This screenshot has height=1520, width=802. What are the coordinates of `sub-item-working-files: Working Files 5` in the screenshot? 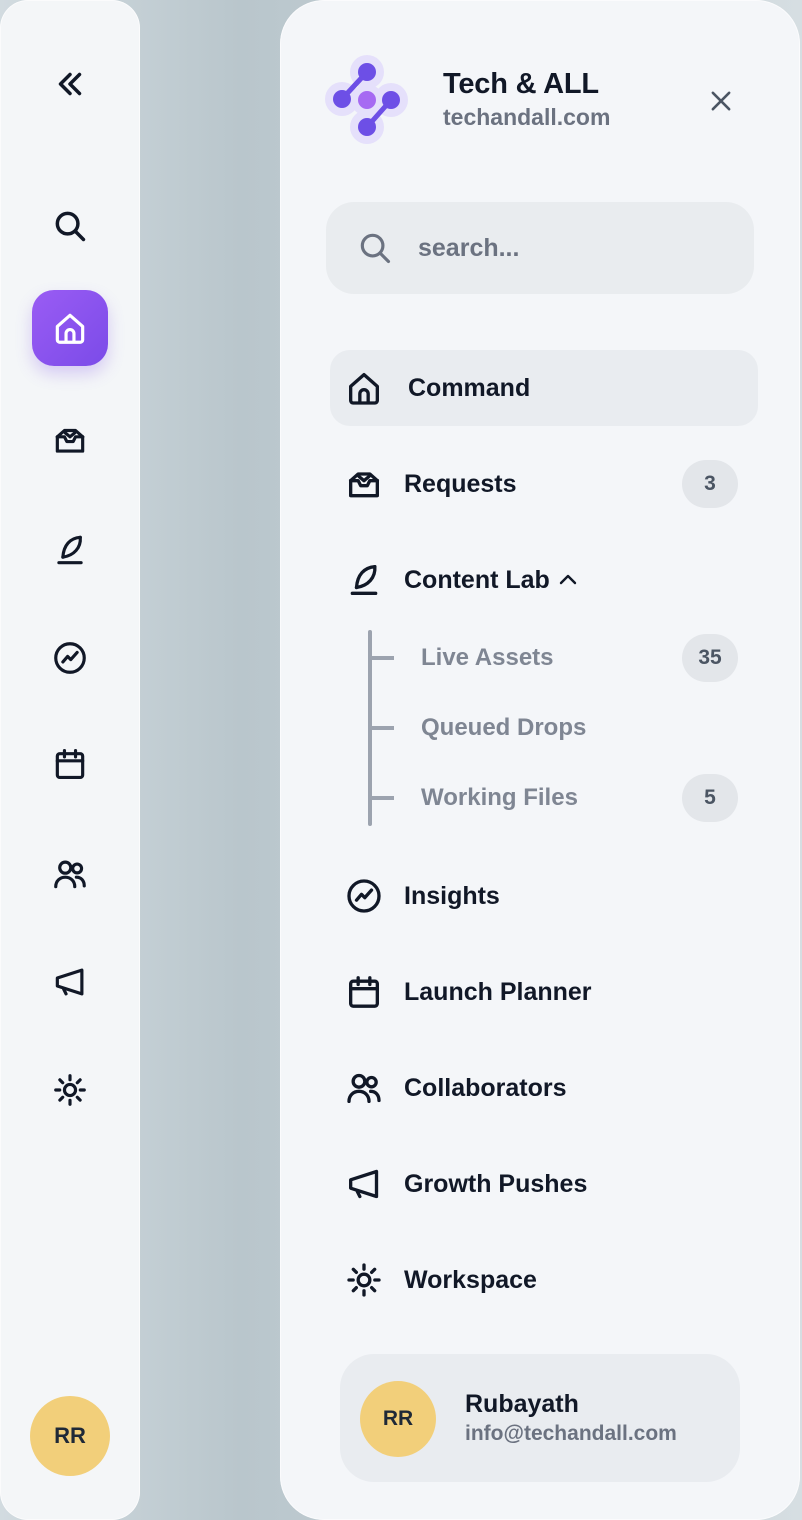 It's located at (563, 798).